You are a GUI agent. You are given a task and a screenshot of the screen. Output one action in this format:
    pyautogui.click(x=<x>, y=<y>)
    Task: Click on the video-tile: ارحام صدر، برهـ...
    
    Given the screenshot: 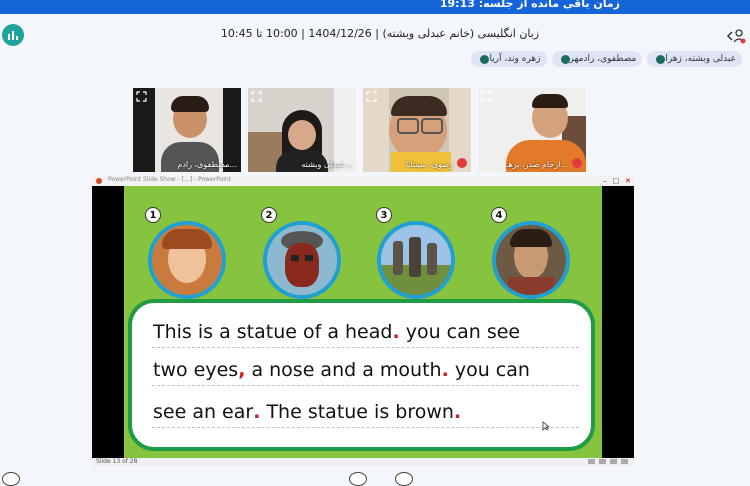 What is the action you would take?
    pyautogui.click(x=532, y=130)
    